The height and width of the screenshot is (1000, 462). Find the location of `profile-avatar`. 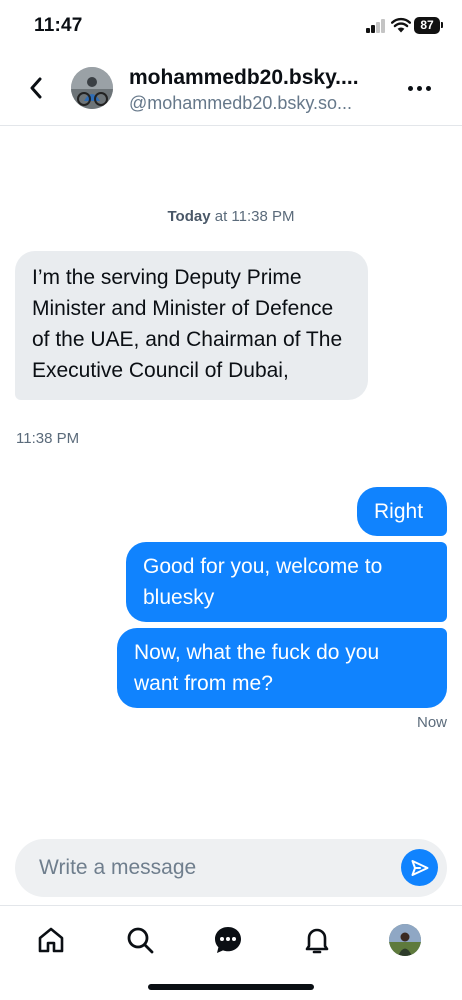

profile-avatar is located at coordinates (405, 940).